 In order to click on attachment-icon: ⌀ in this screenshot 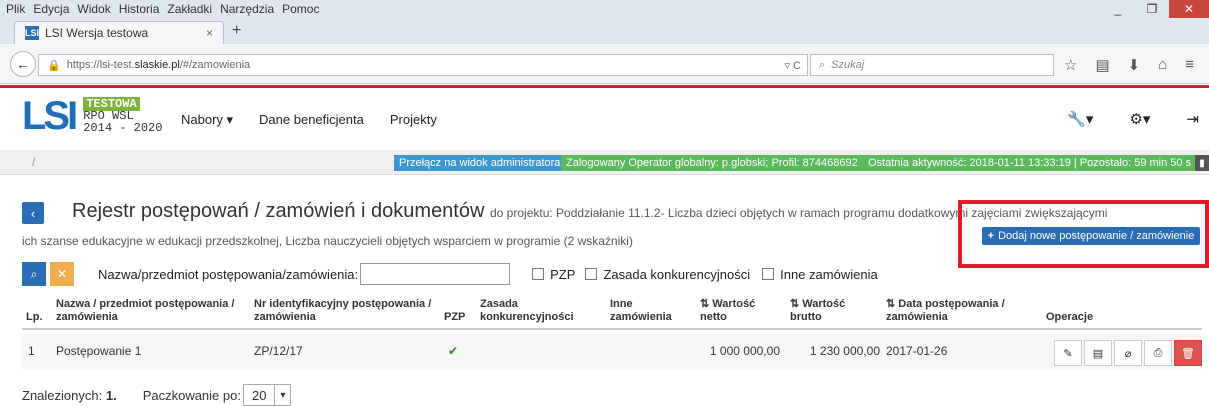, I will do `click(1128, 353)`.